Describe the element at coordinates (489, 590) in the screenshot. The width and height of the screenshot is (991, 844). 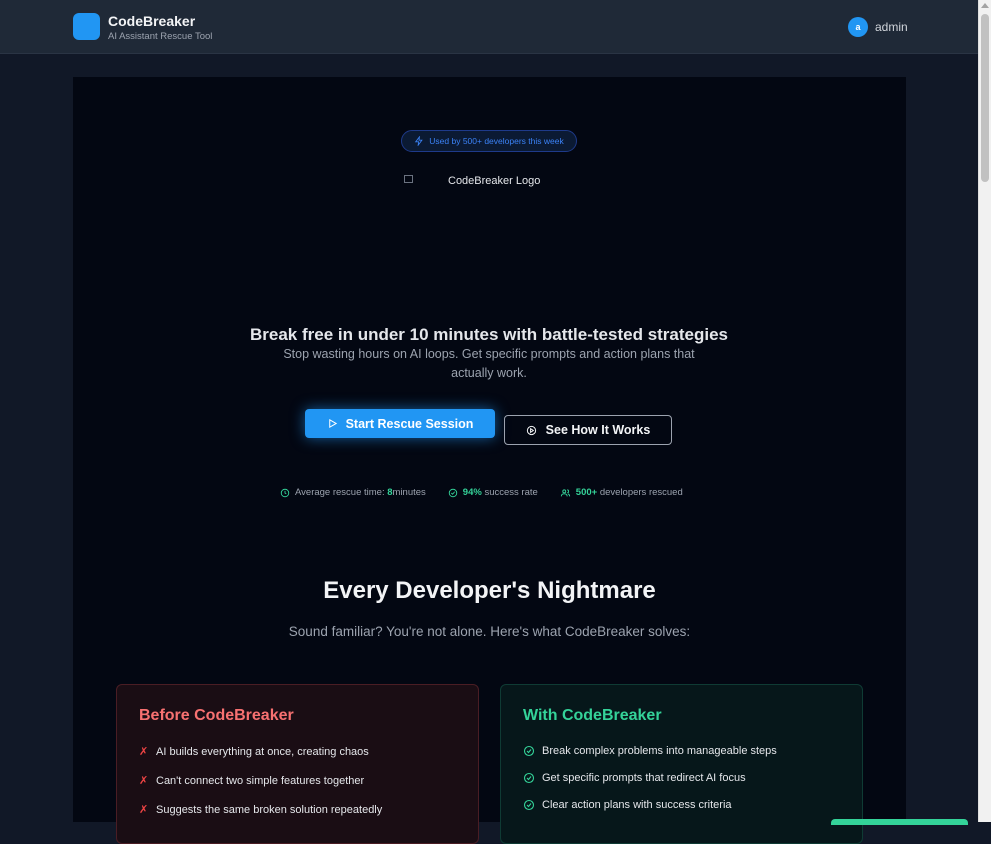
I see `nightmare-section-title: Every Developer's Nightmare` at that location.